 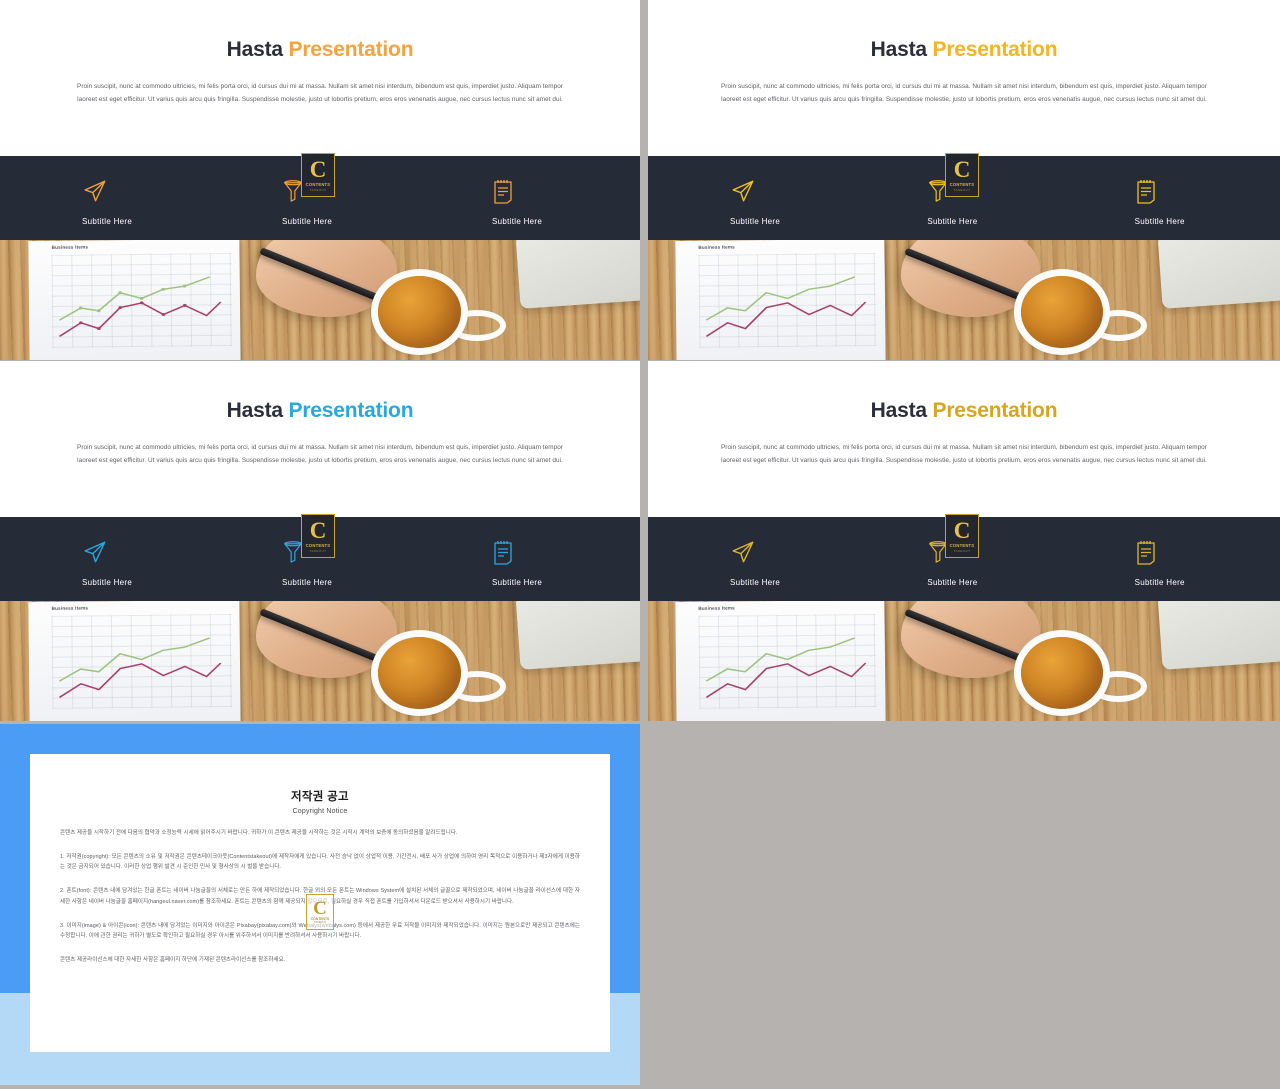 I want to click on slide-title-3: Hasta Presentation, so click(x=320, y=392).